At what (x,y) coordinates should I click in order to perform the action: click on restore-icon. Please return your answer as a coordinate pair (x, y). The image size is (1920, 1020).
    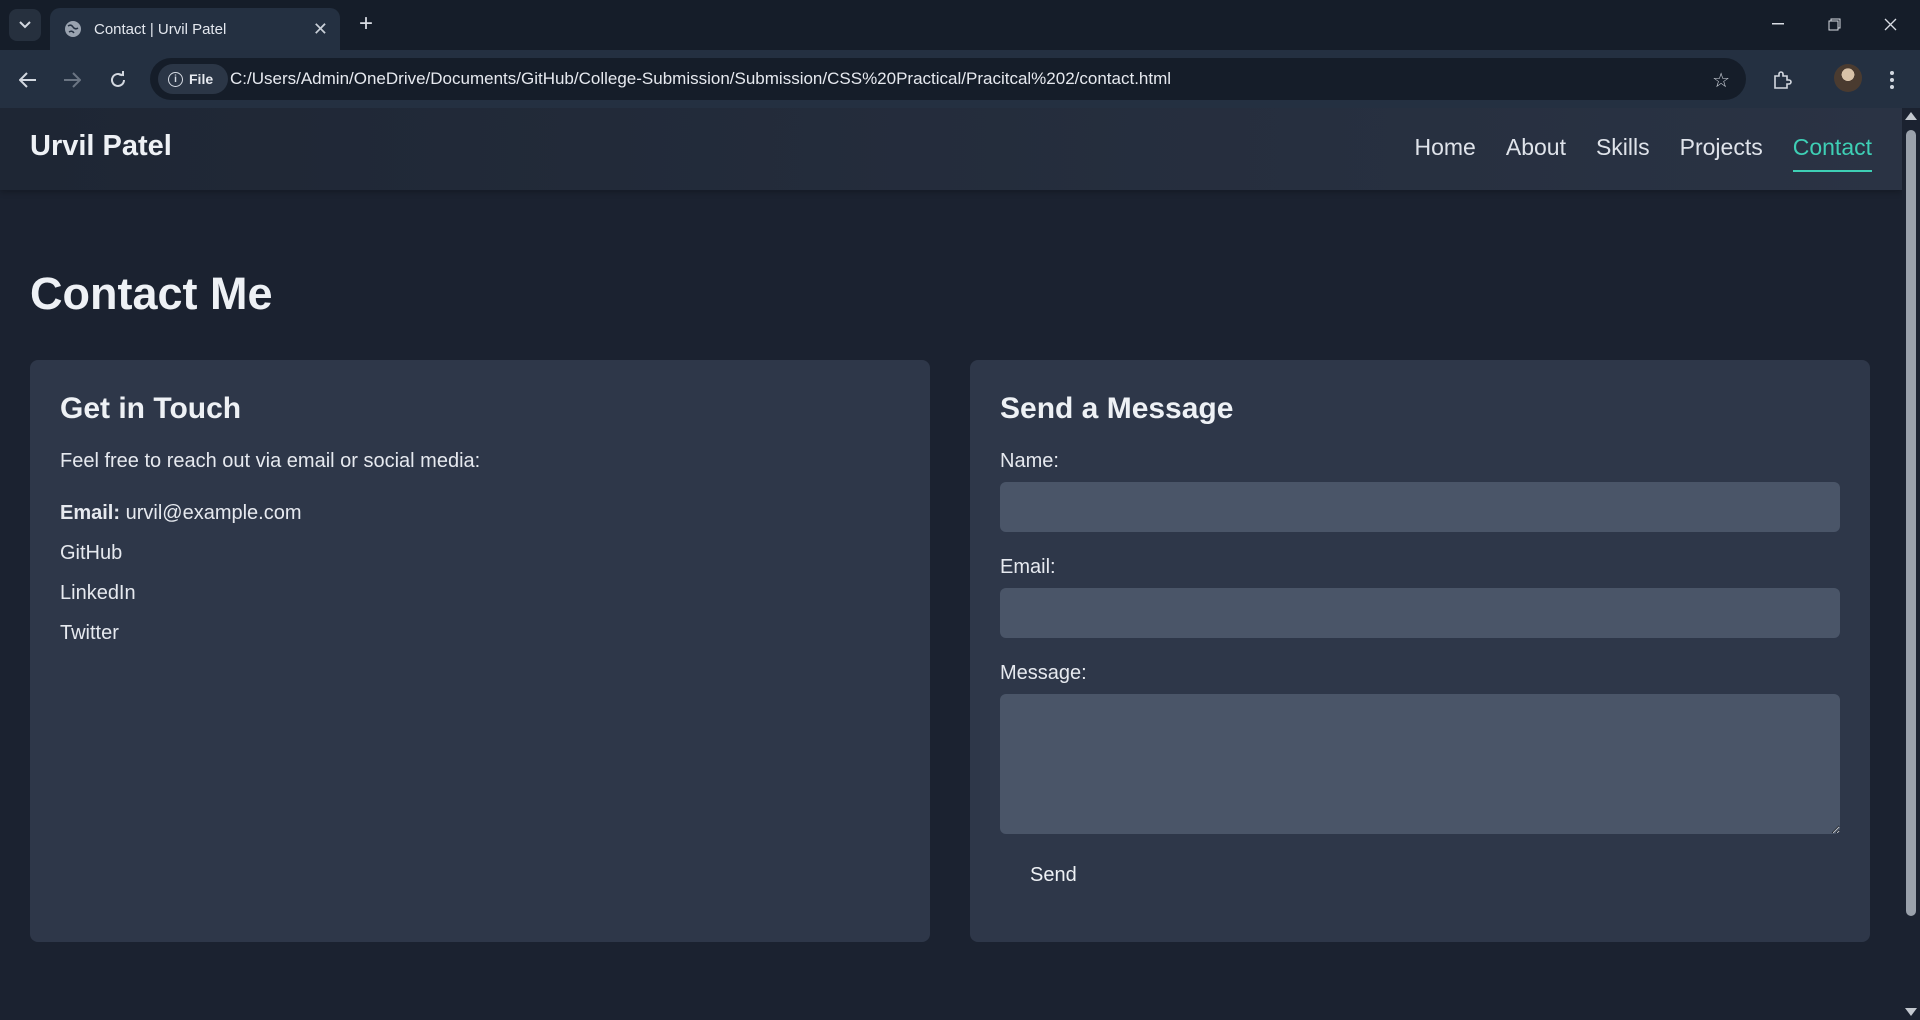
    Looking at the image, I should click on (1834, 24).